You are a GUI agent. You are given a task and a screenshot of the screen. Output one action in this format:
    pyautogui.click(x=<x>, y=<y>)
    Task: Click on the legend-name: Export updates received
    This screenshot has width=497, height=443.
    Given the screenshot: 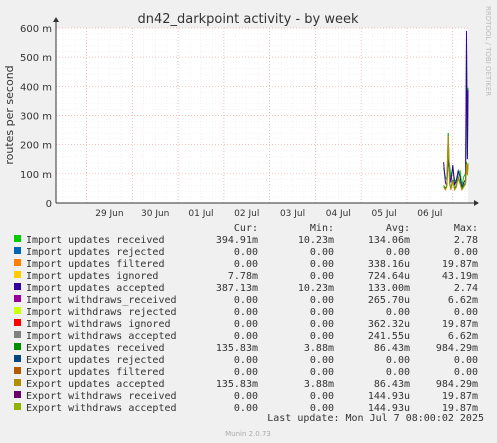 What is the action you would take?
    pyautogui.click(x=95, y=348)
    